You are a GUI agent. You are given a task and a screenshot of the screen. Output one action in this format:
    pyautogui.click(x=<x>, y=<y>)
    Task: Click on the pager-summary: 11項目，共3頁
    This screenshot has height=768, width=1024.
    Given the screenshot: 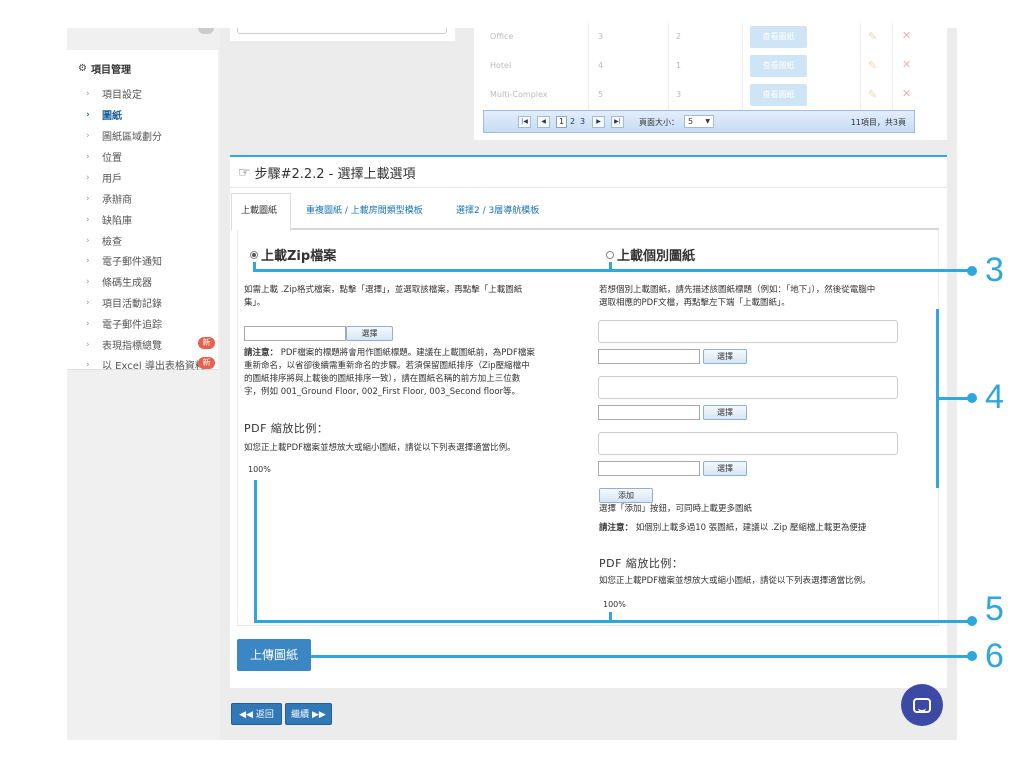 What is the action you would take?
    pyautogui.click(x=878, y=122)
    